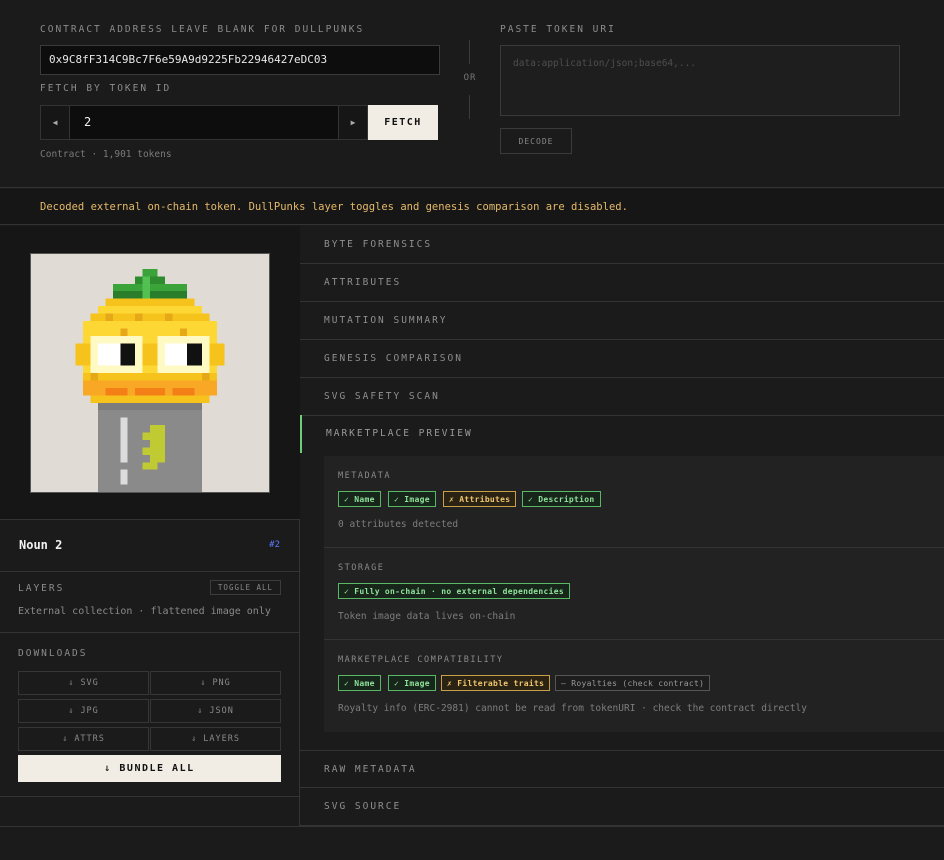 The height and width of the screenshot is (860, 944). I want to click on next-token-button: ▶, so click(353, 122).